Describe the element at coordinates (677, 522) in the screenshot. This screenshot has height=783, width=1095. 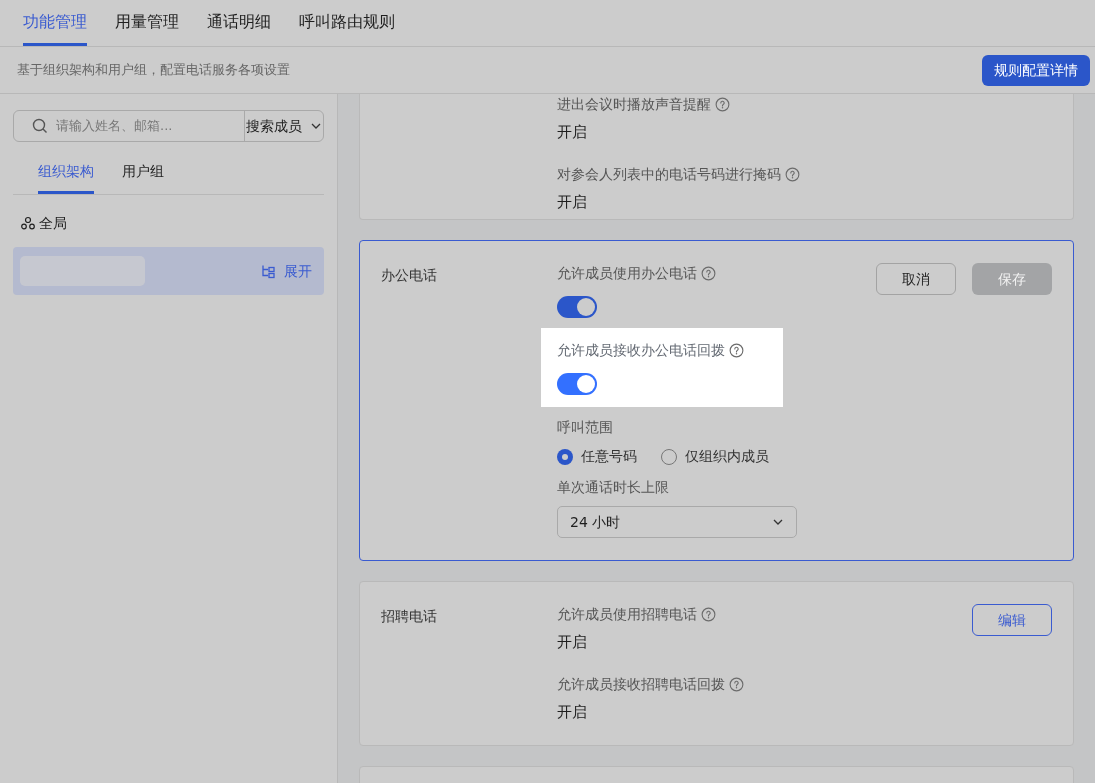
I see `duration-select: 24 小时` at that location.